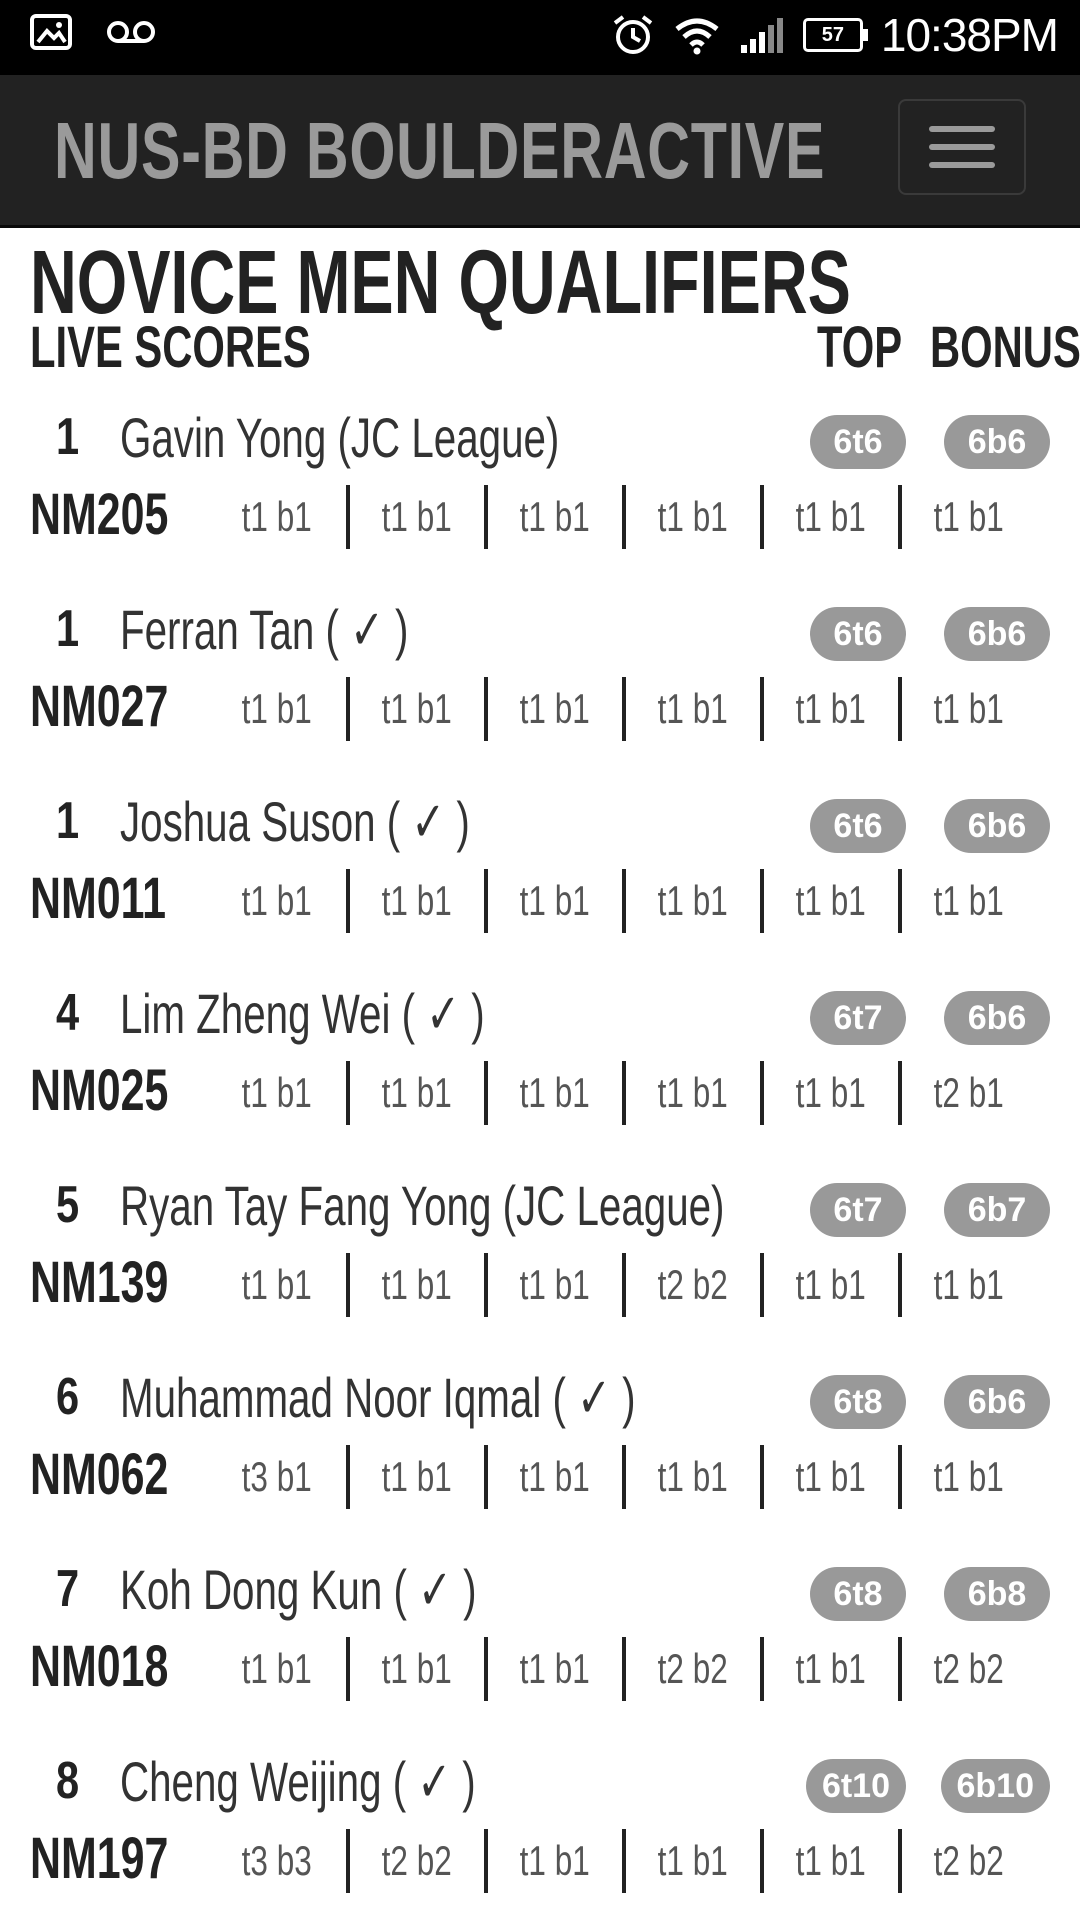 The width and height of the screenshot is (1080, 1929). What do you see at coordinates (68, 1205) in the screenshot?
I see `rank: 5` at bounding box center [68, 1205].